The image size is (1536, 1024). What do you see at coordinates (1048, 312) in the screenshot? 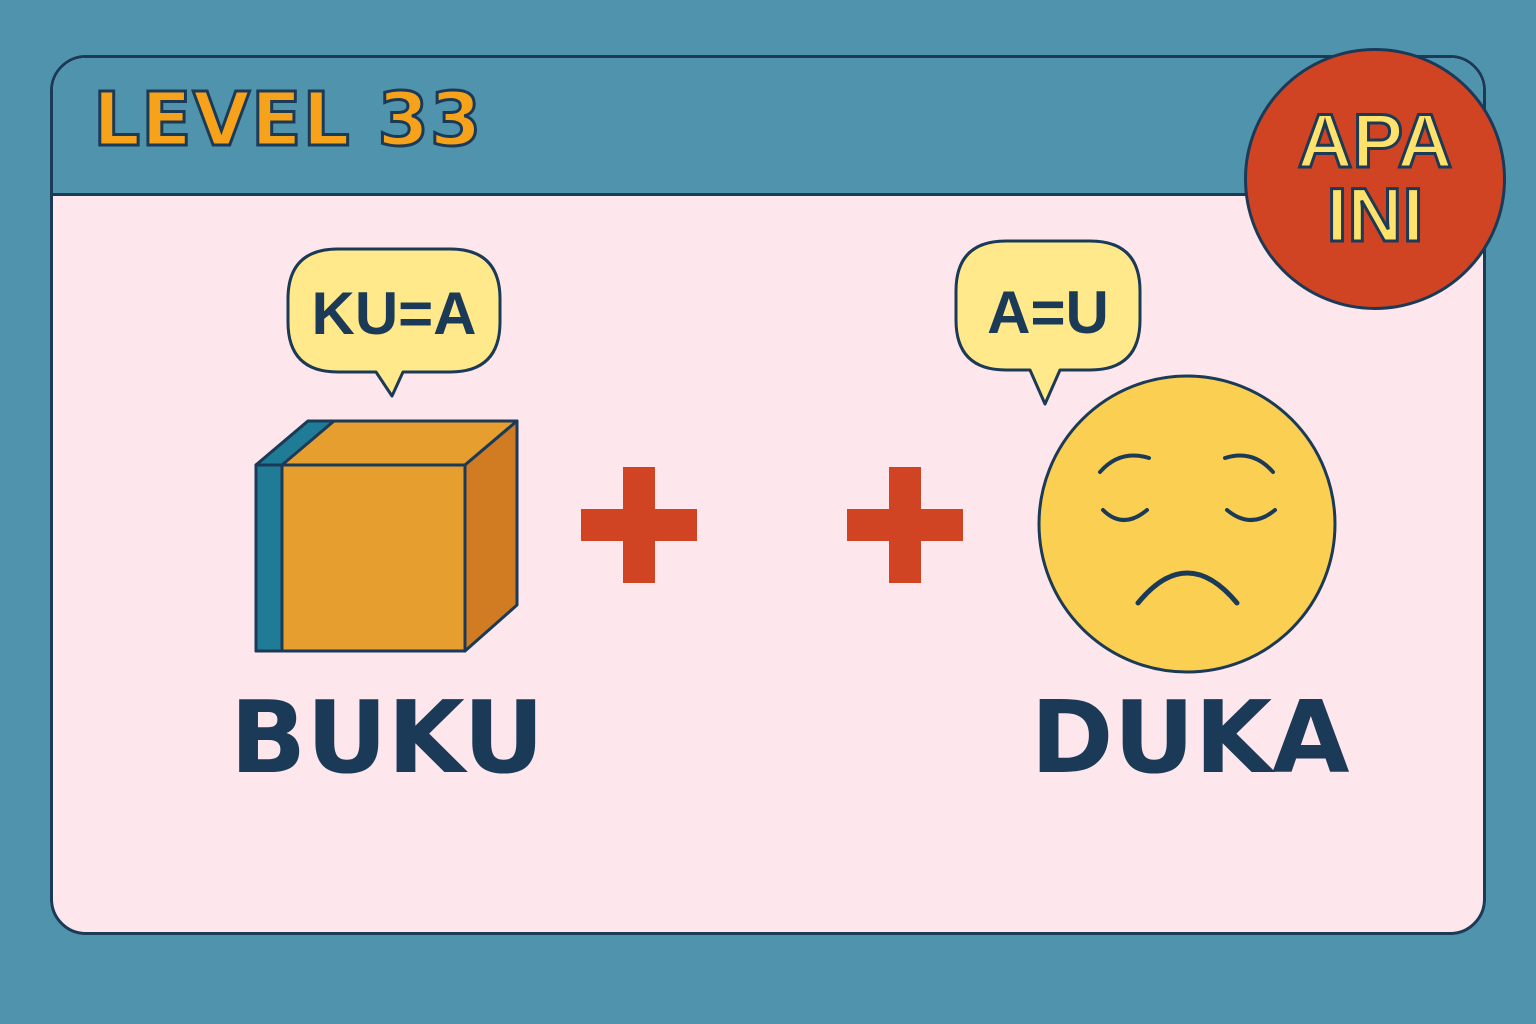
I see `speech-bubble-duka-text: A=U` at bounding box center [1048, 312].